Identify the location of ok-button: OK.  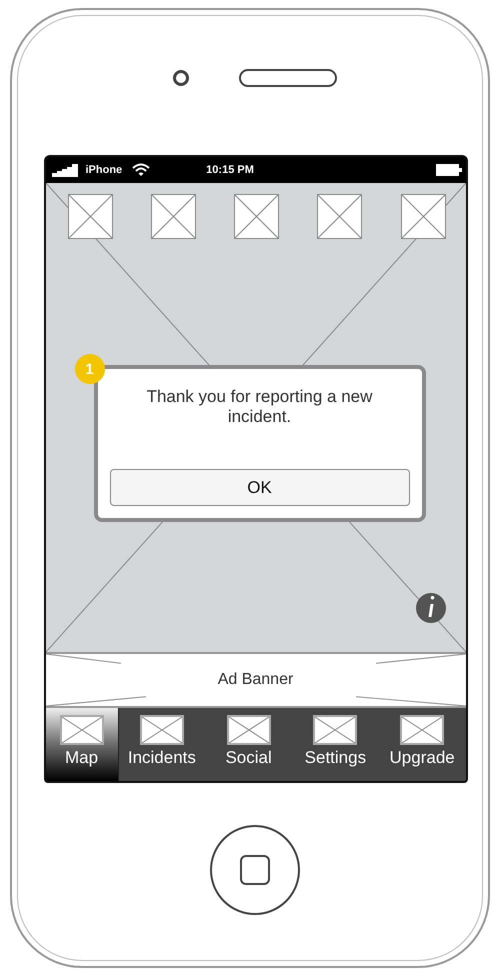
(260, 487).